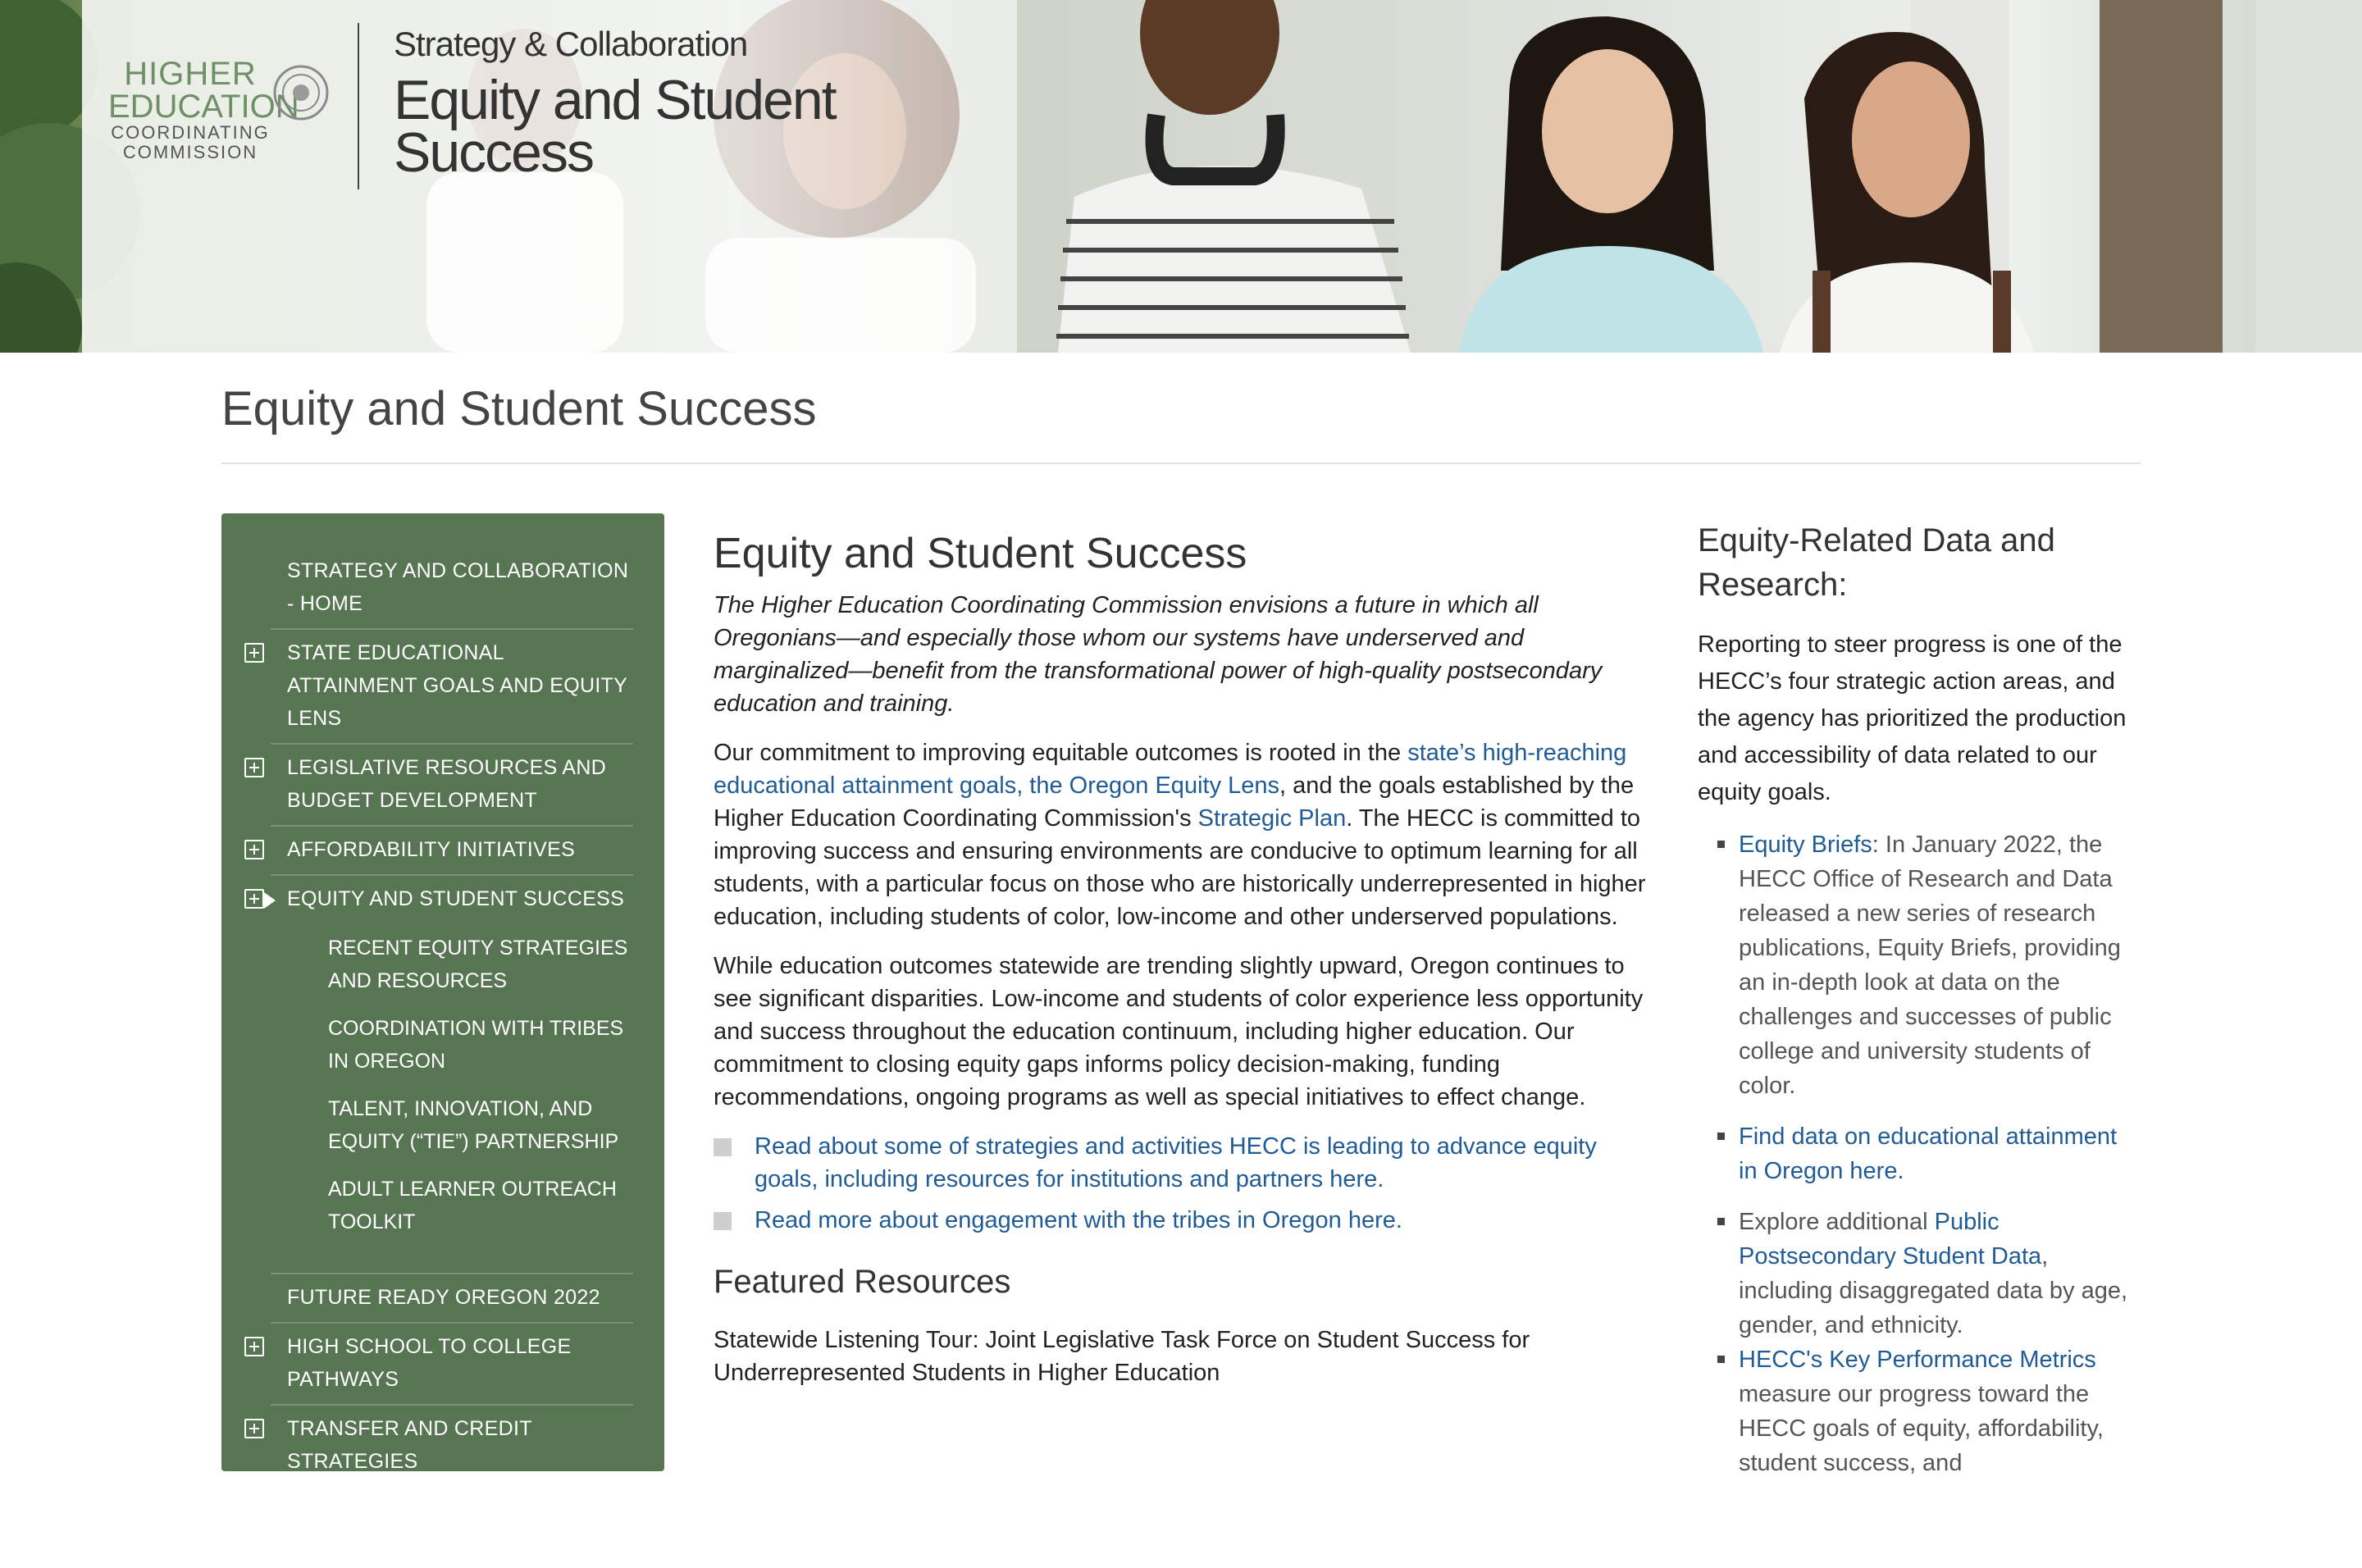  Describe the element at coordinates (190, 152) in the screenshot. I see `logo-line-commission: COMMISSION` at that location.